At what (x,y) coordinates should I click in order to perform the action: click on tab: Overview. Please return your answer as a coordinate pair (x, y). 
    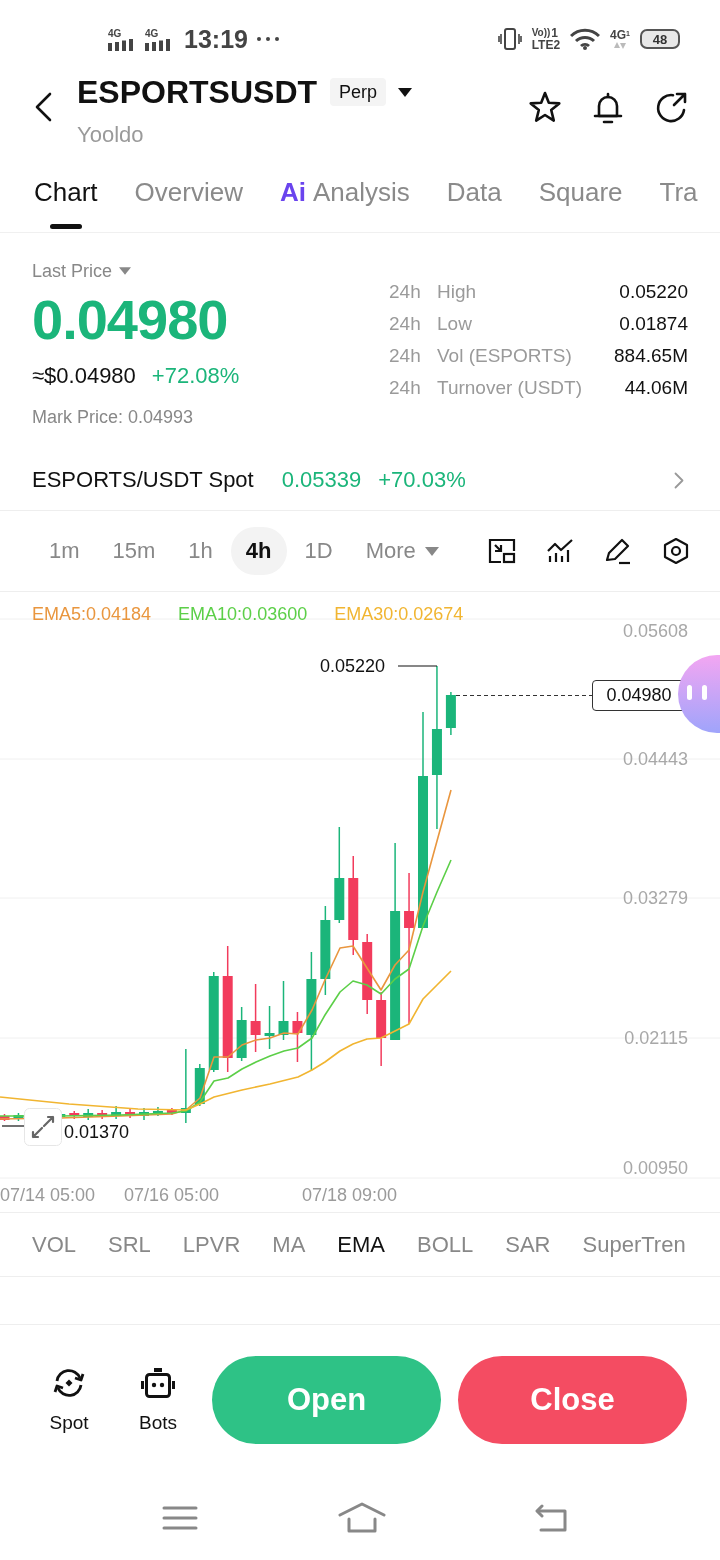
    Looking at the image, I should click on (188, 196).